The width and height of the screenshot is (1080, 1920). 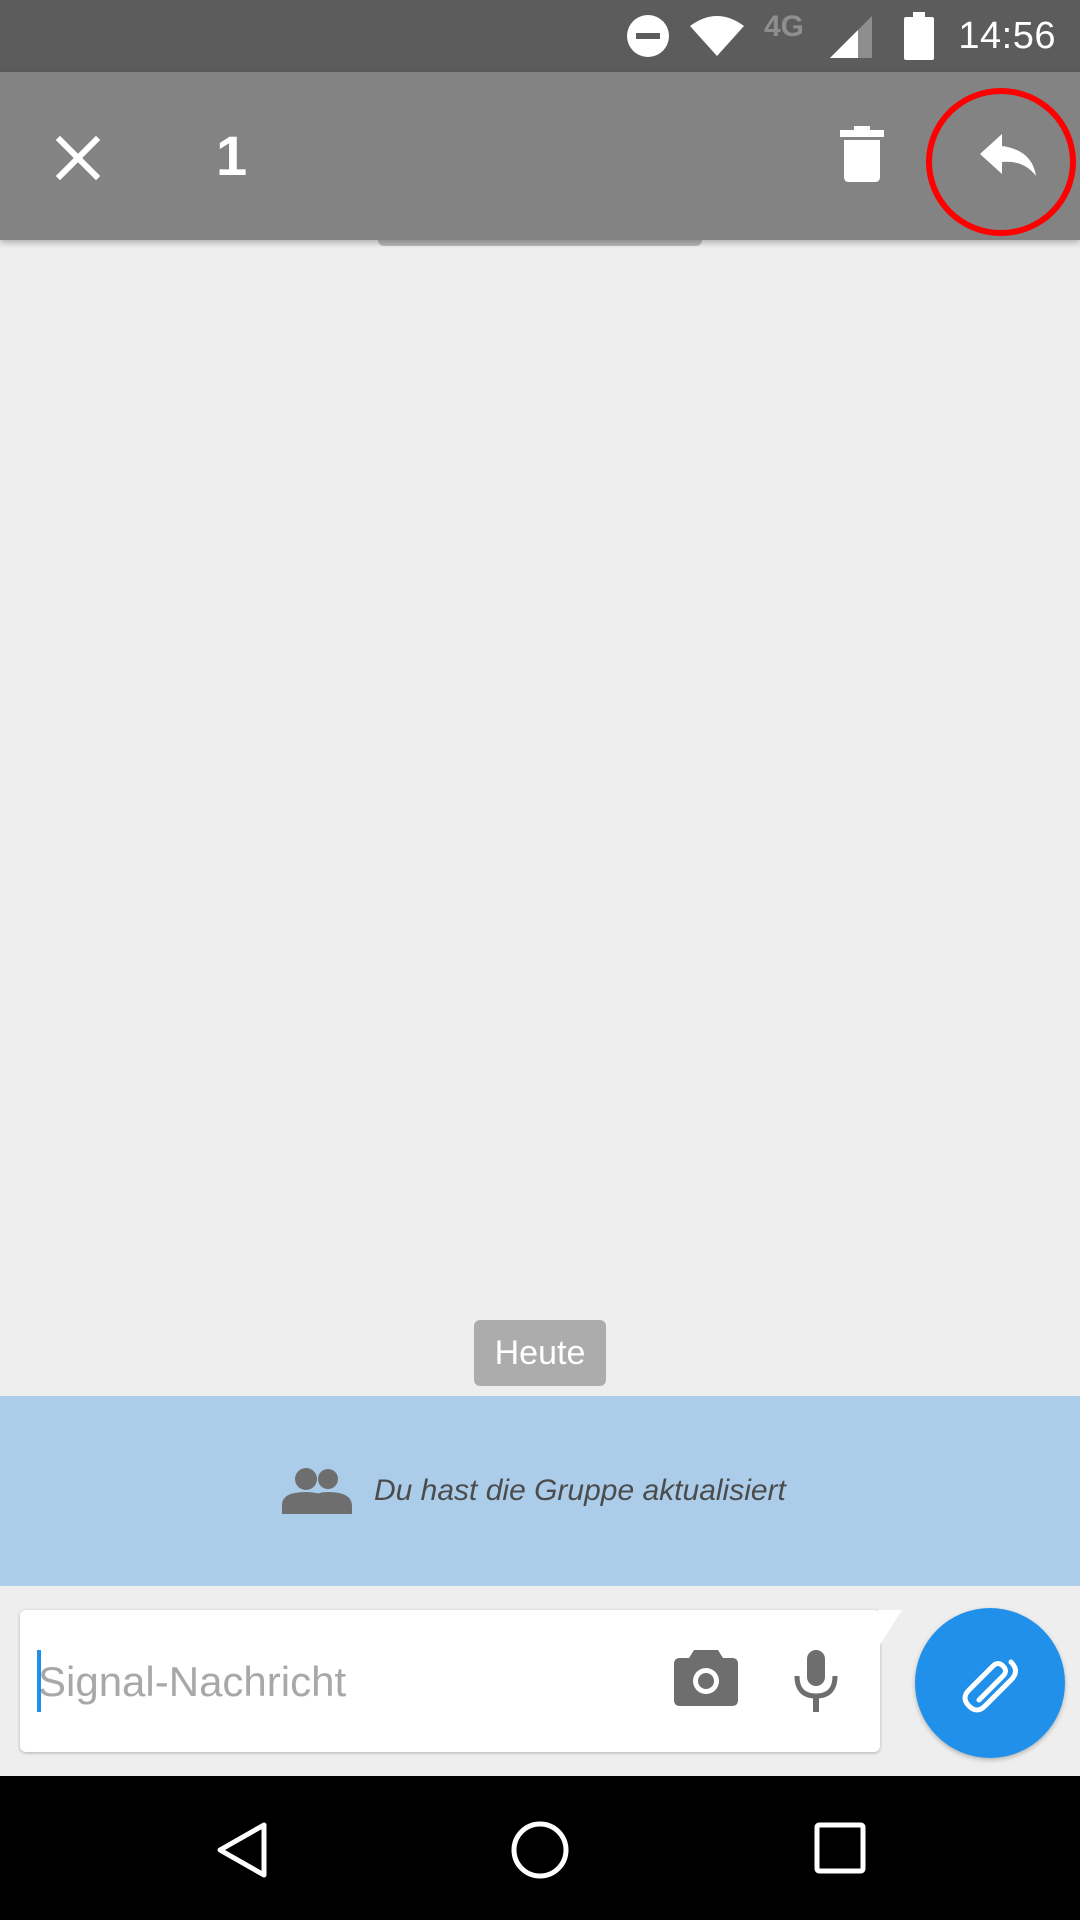 I want to click on text-cursor, so click(x=39, y=1681).